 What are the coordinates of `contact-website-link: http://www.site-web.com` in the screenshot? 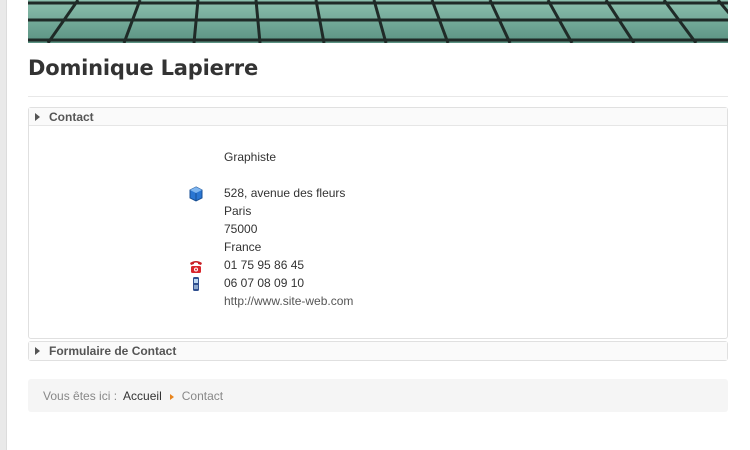 It's located at (288, 301).